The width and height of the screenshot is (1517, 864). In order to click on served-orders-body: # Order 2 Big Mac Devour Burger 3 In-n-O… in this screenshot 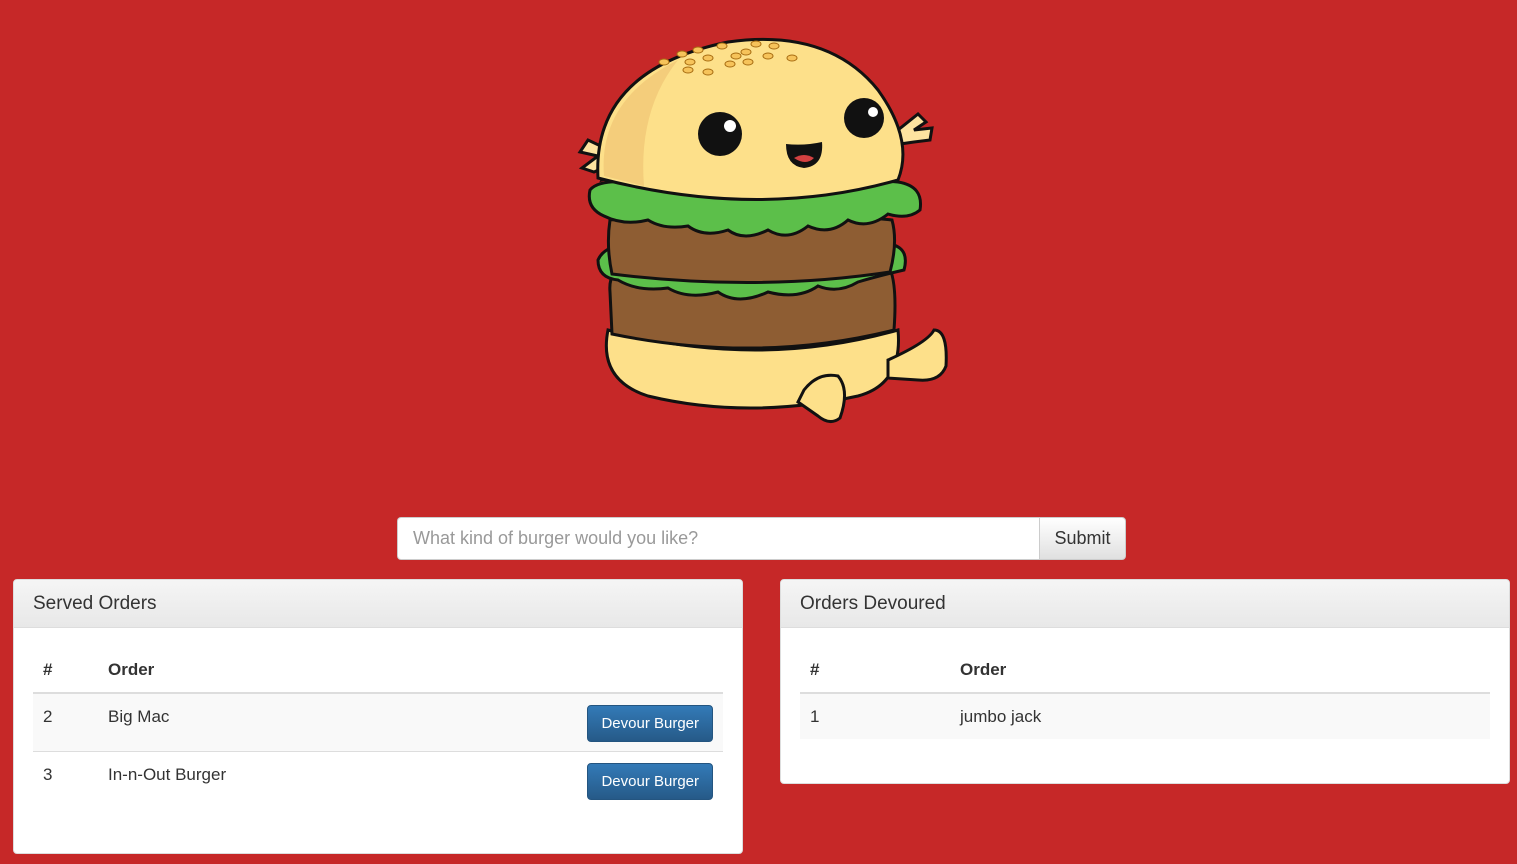, I will do `click(378, 728)`.